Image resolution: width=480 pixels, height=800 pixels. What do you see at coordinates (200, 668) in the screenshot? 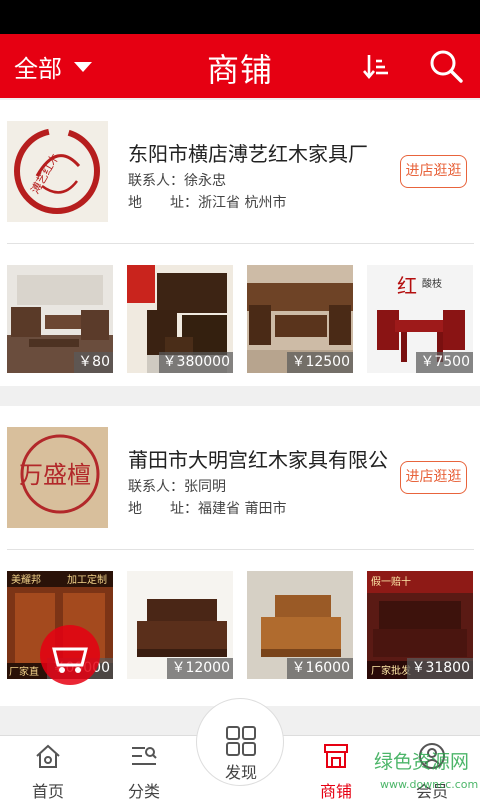
I see `product-price: ￥12000` at bounding box center [200, 668].